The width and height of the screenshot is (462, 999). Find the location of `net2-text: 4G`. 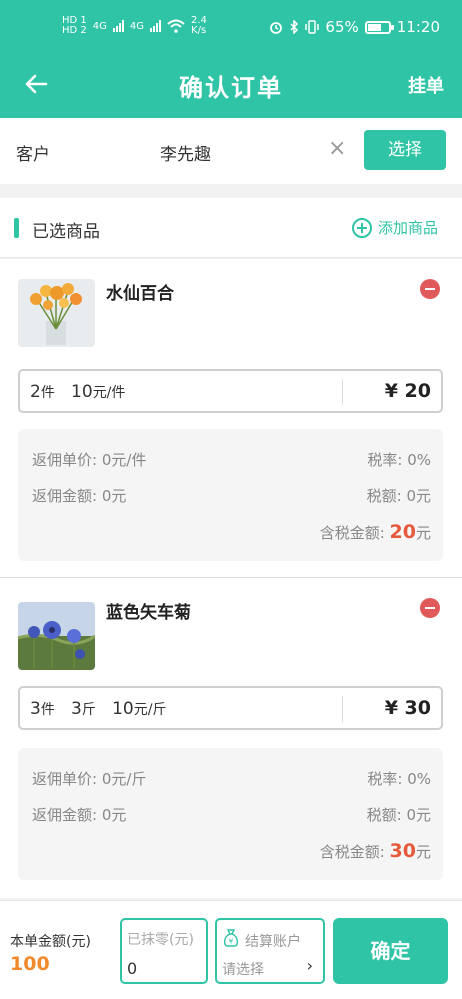

net2-text: 4G is located at coordinates (137, 26).